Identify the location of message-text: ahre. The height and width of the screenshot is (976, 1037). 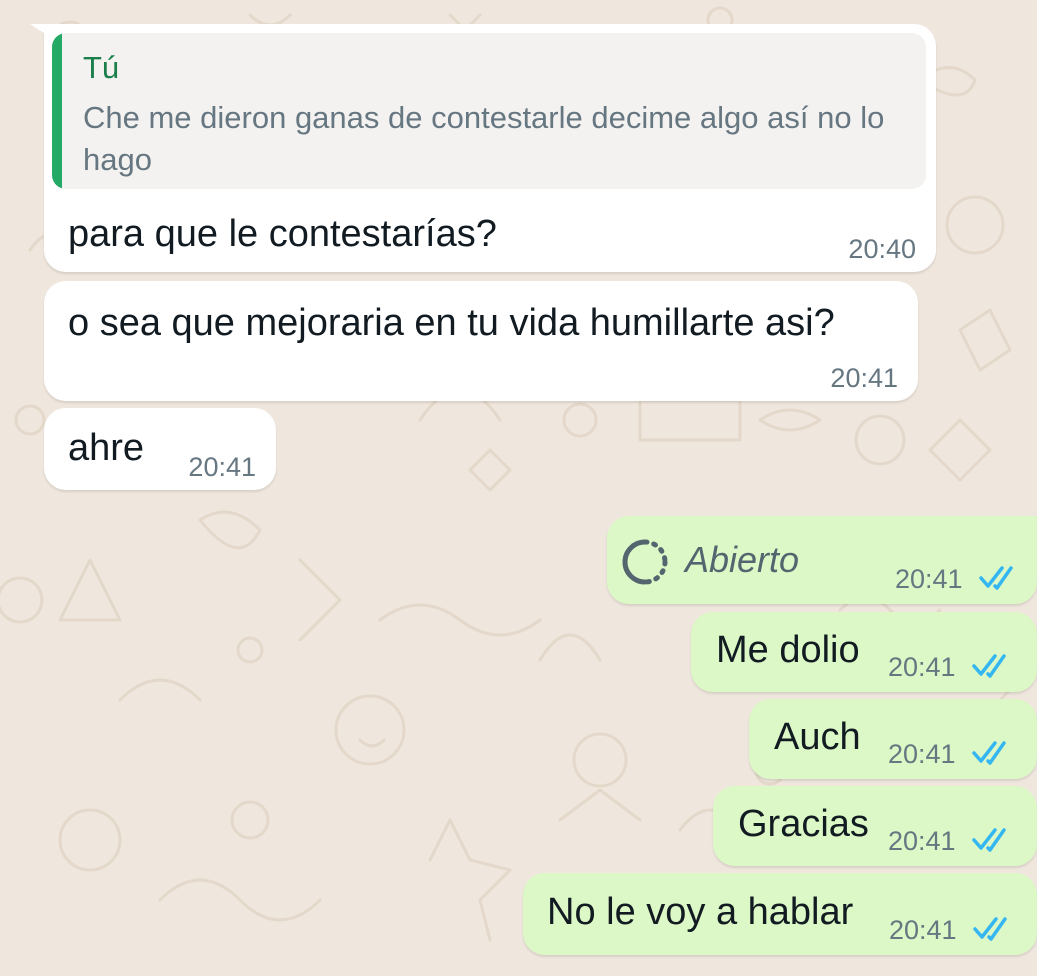
(106, 448).